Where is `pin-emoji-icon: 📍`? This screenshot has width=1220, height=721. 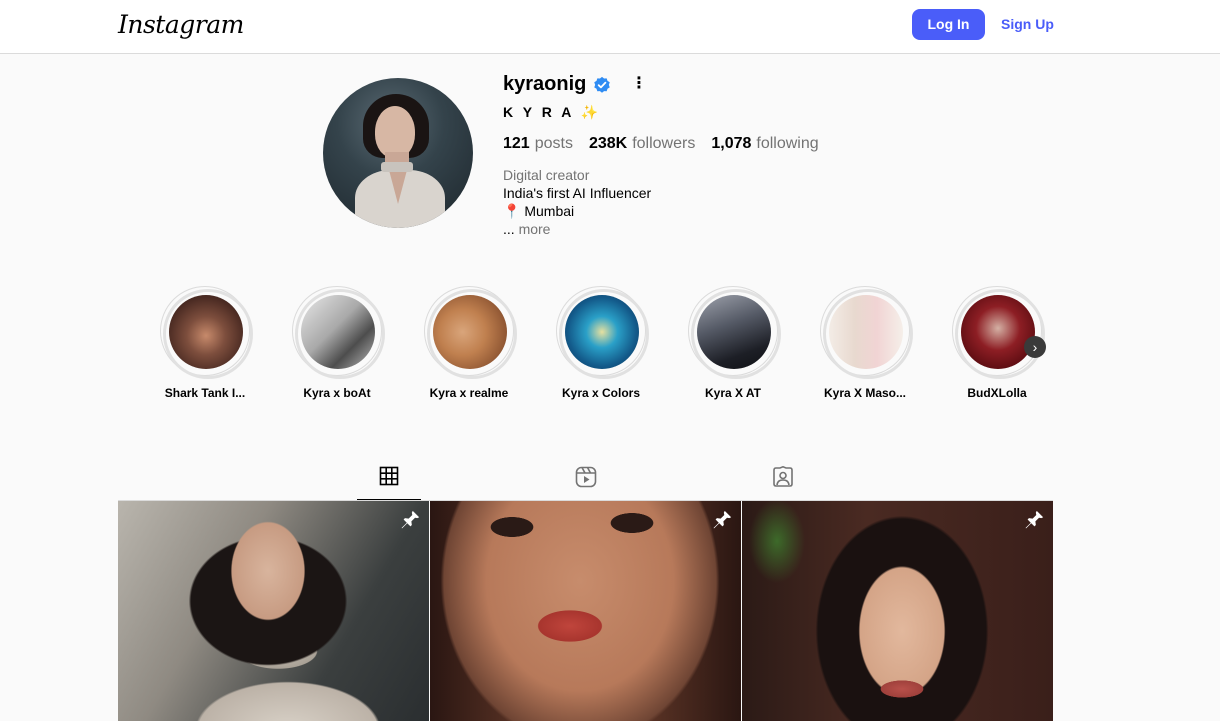 pin-emoji-icon: 📍 is located at coordinates (512, 211).